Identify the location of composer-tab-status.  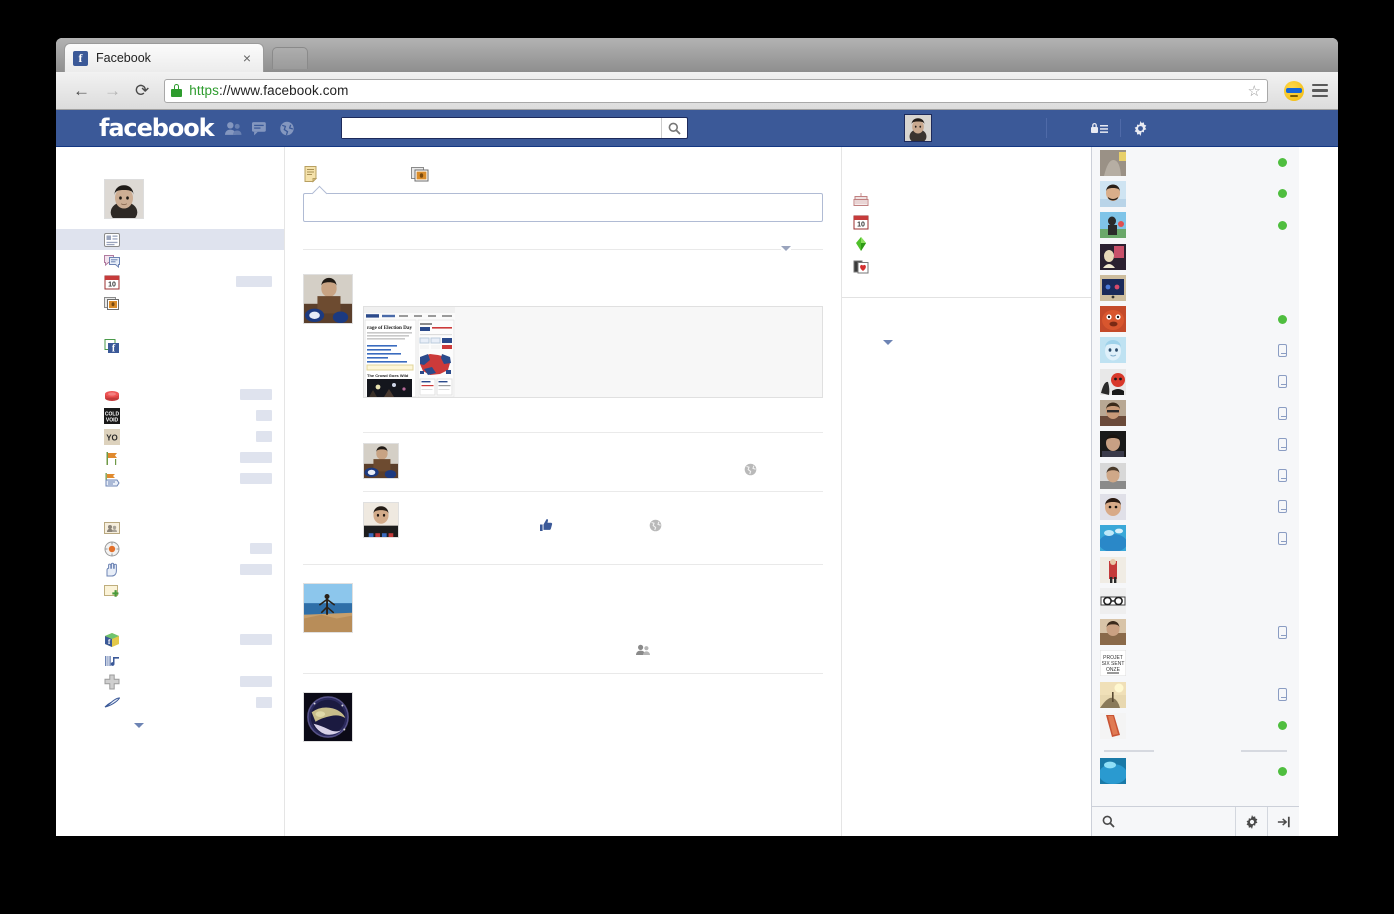
(312, 174).